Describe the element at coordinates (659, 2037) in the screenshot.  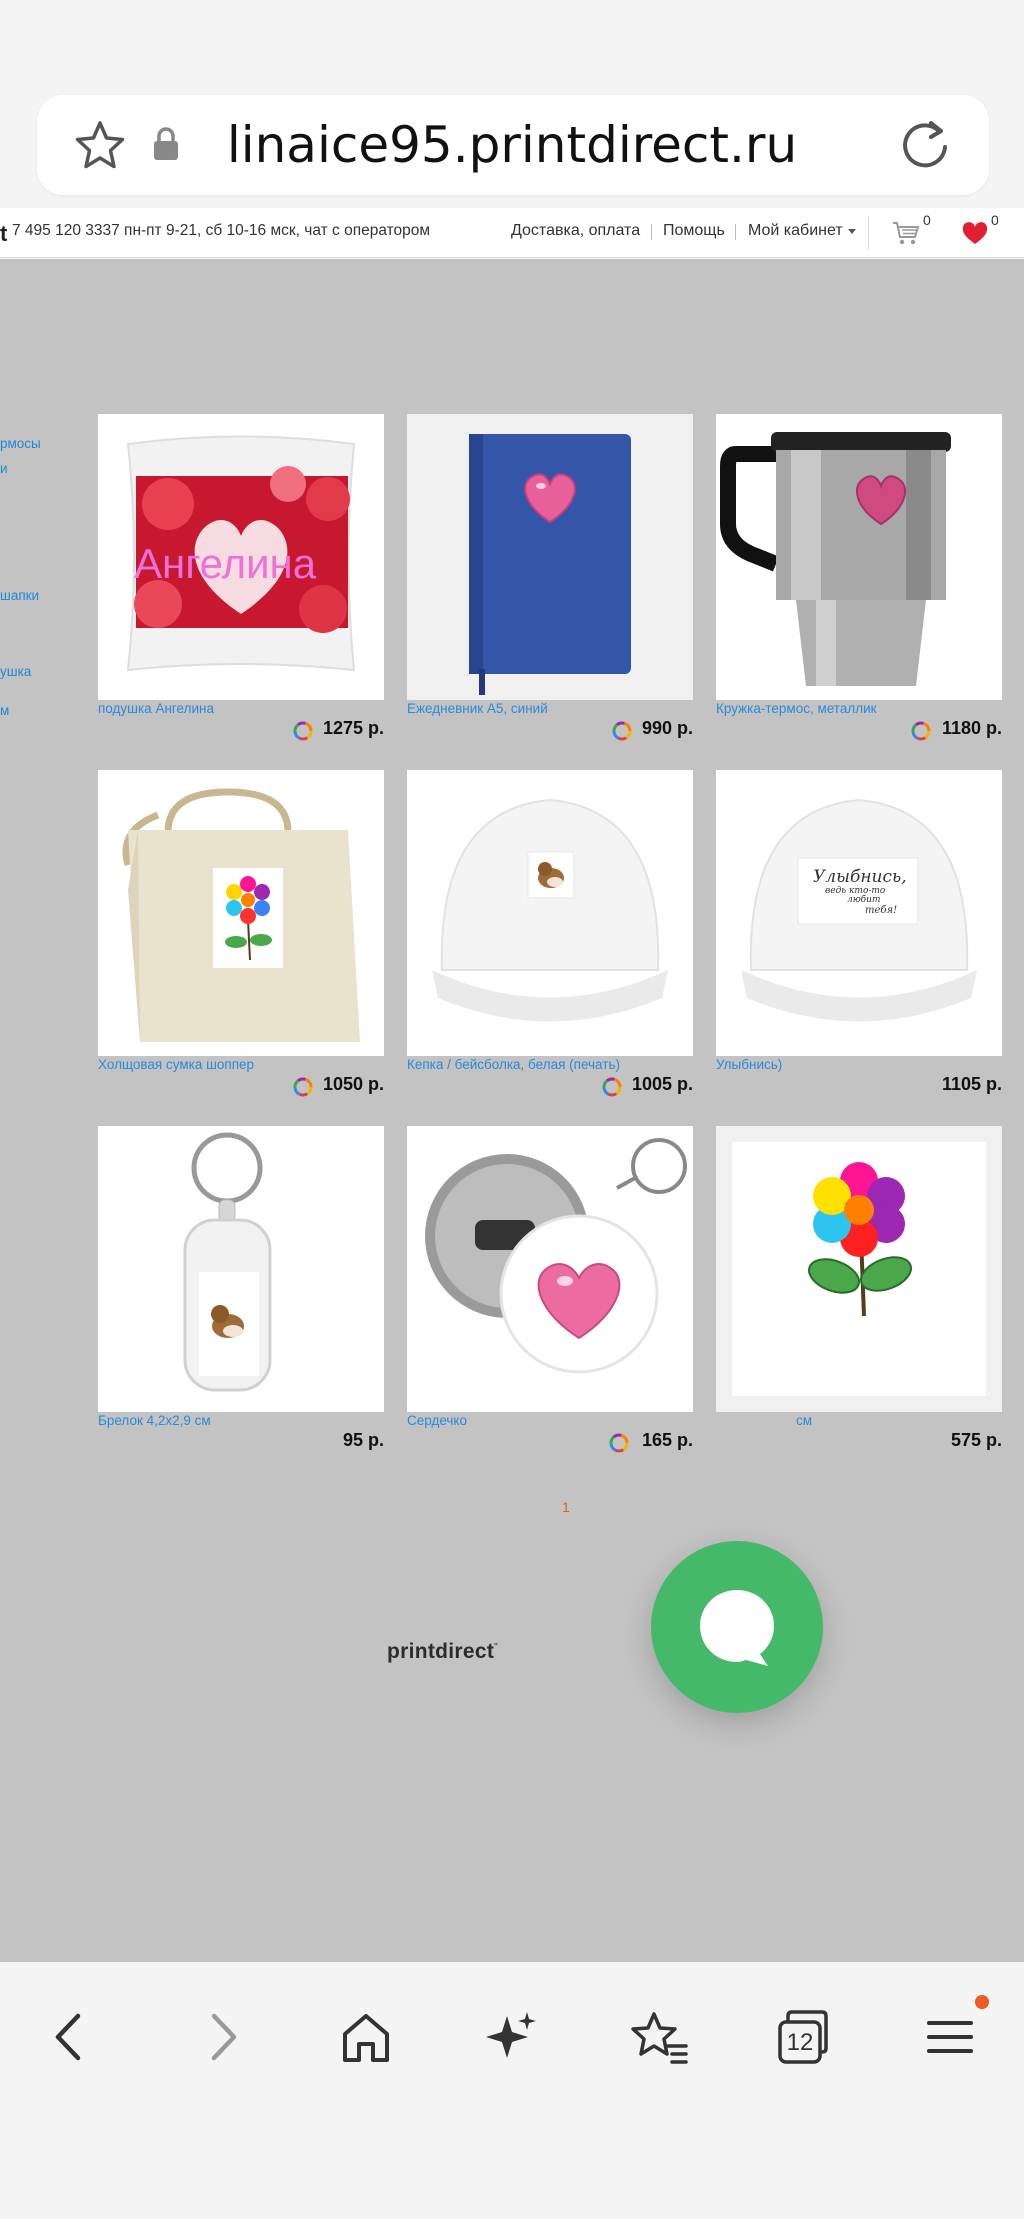
I see `bookmarks-icon` at that location.